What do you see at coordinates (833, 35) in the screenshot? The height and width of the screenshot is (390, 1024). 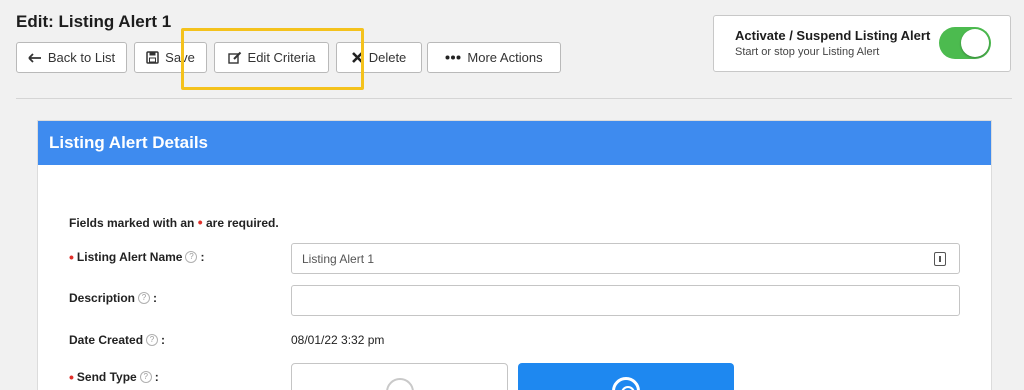 I see `activate-title: Activate / Suspend Listing Alert` at bounding box center [833, 35].